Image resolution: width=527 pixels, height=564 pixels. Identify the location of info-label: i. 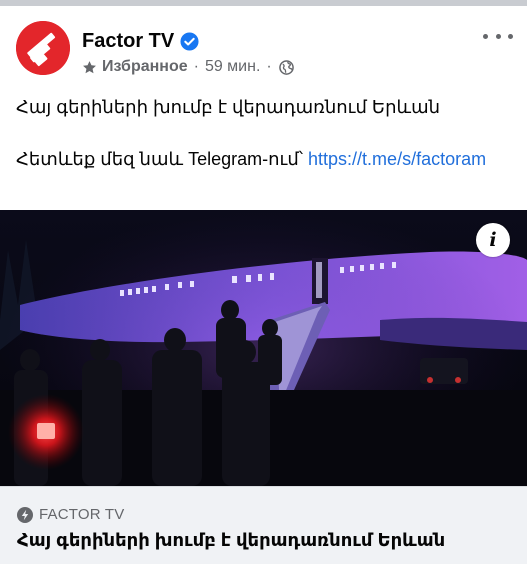
(493, 239).